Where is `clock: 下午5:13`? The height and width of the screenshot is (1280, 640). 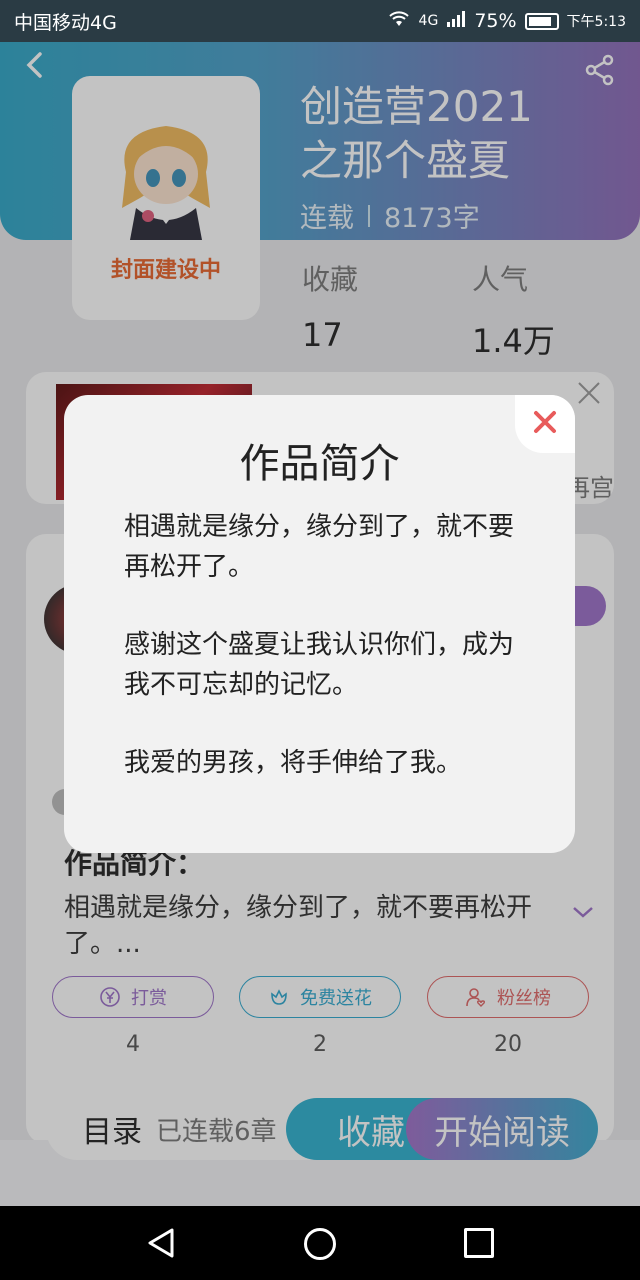 clock: 下午5:13 is located at coordinates (596, 22).